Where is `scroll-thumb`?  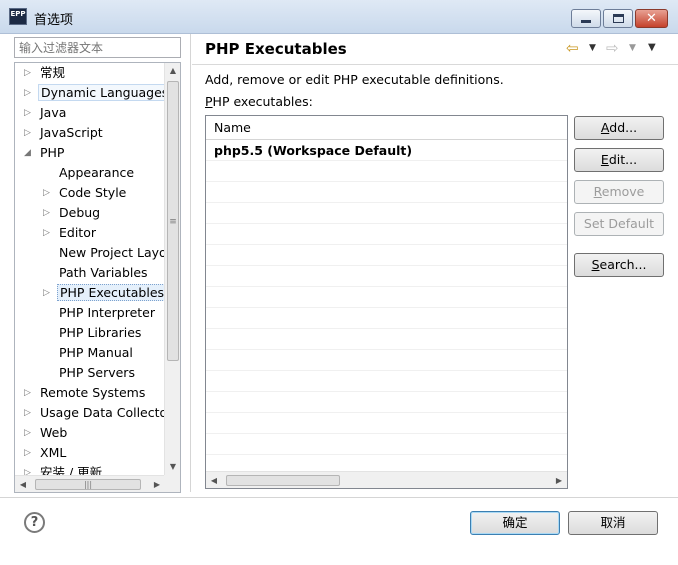 scroll-thumb is located at coordinates (283, 480).